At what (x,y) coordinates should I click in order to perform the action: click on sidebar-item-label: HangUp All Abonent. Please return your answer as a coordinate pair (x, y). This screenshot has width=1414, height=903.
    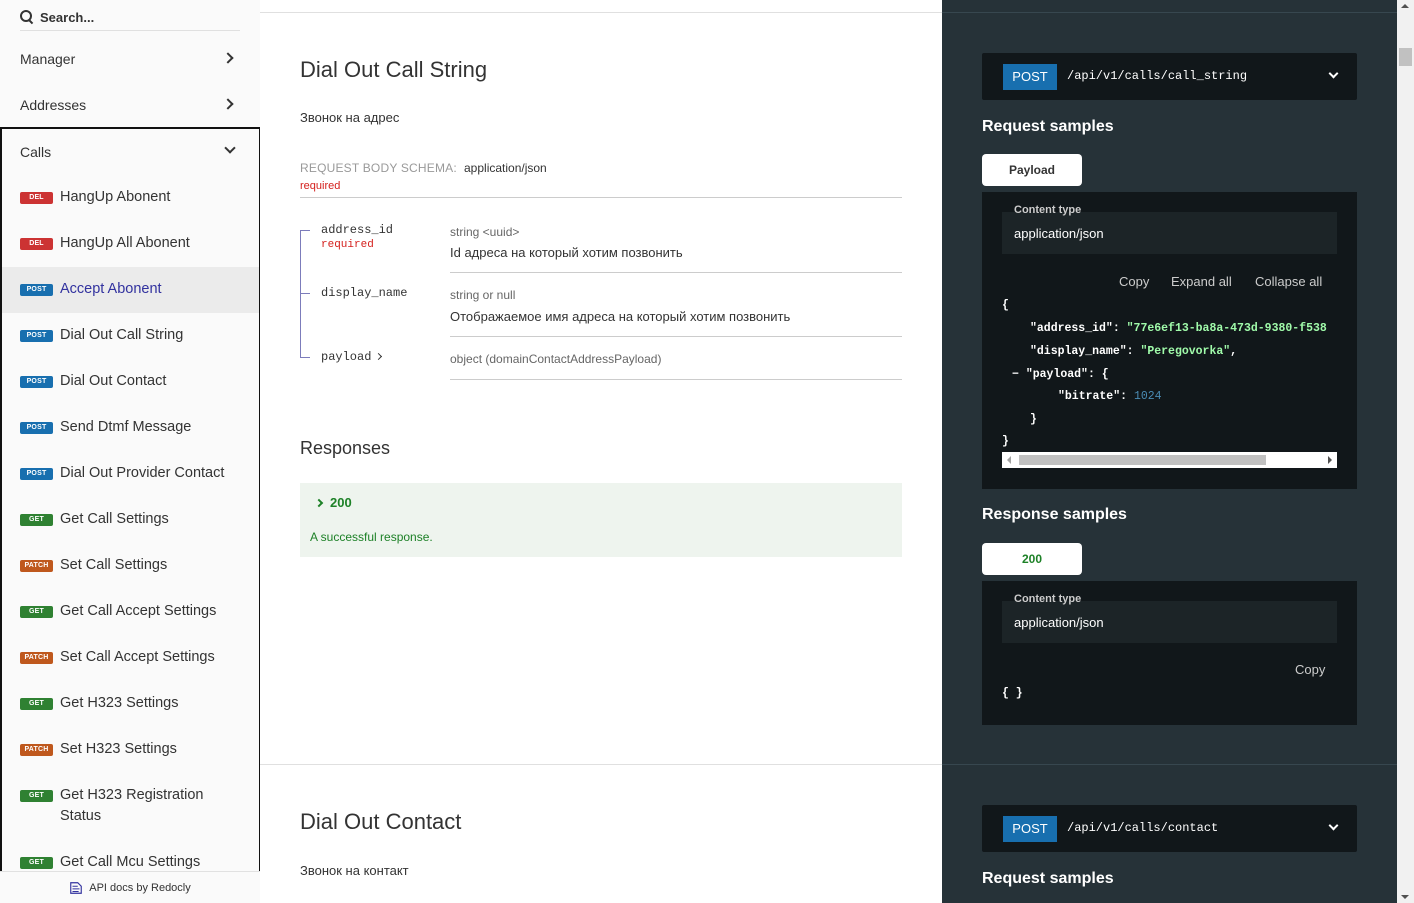
    Looking at the image, I should click on (125, 243).